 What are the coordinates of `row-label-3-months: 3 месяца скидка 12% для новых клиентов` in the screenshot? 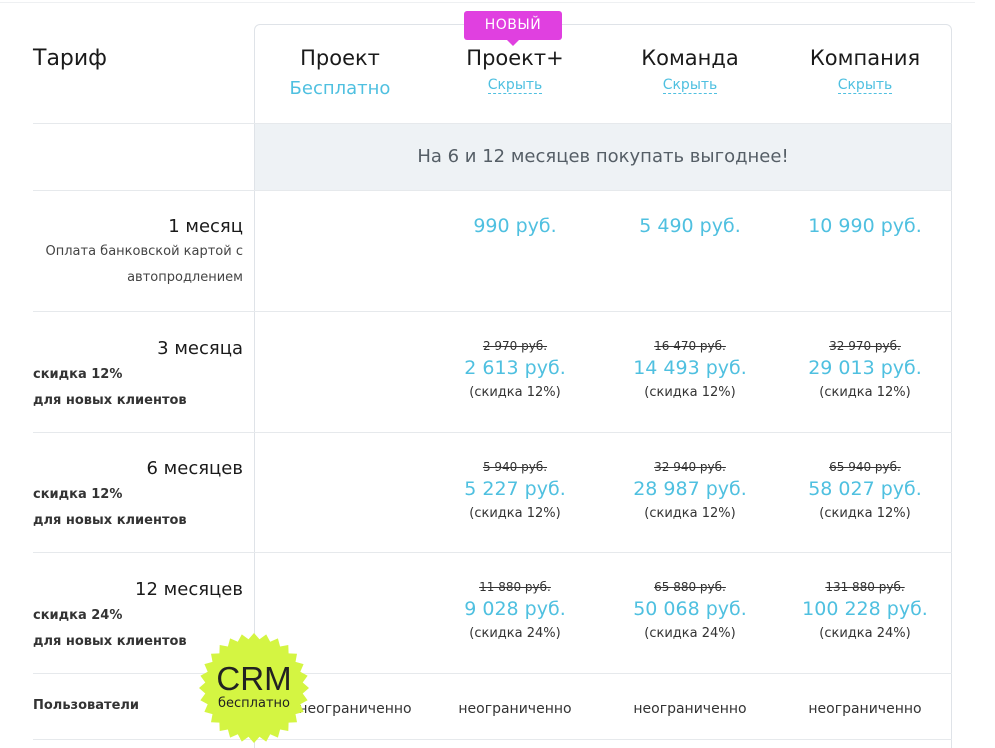 It's located at (138, 376).